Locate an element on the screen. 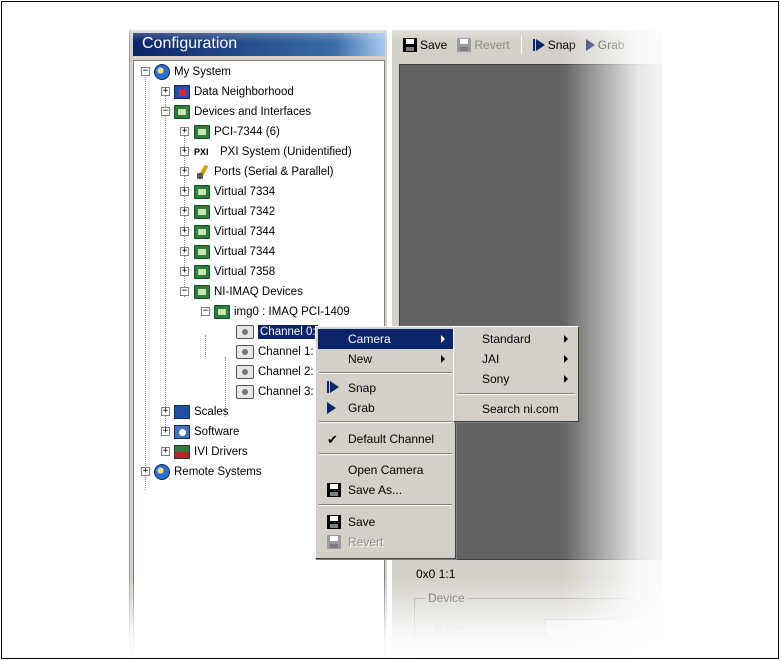 This screenshot has width=781, height=661. menu-item-snap: Snap is located at coordinates (385, 388).